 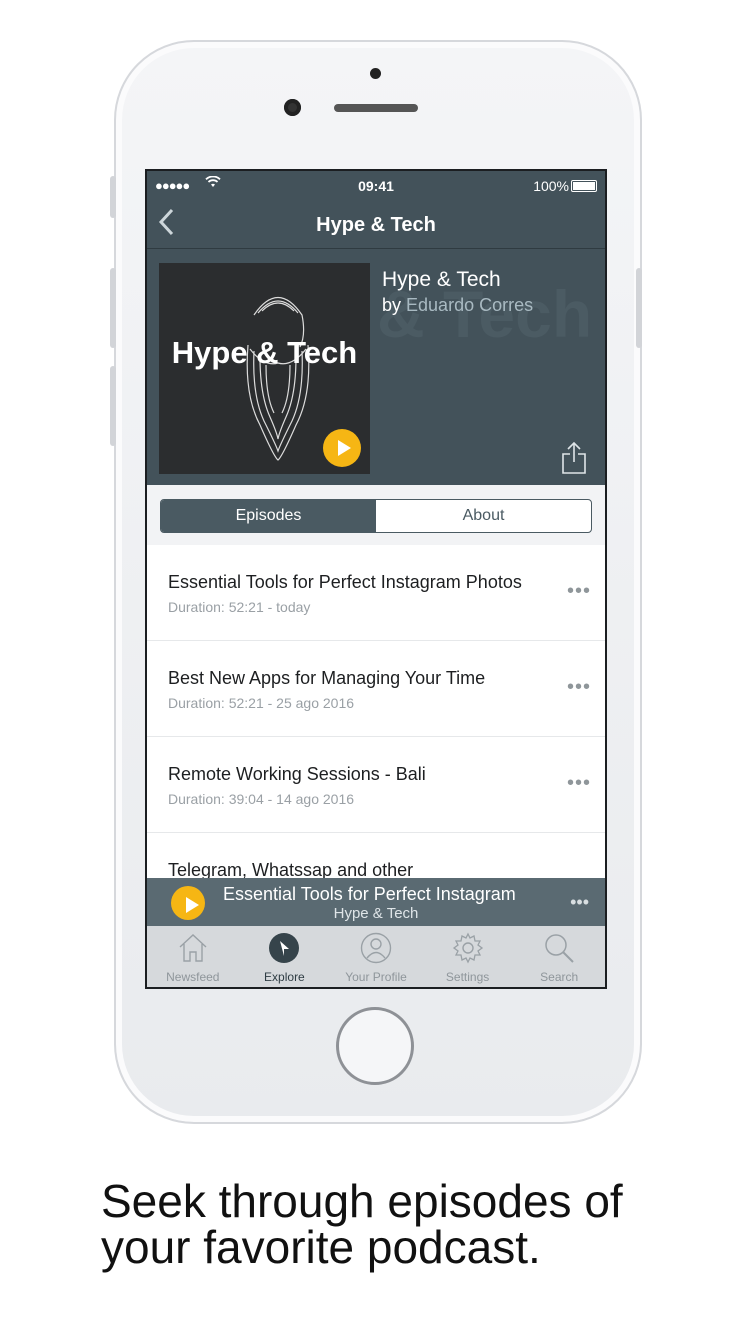 What do you see at coordinates (375, 1046) in the screenshot?
I see `home-button` at bounding box center [375, 1046].